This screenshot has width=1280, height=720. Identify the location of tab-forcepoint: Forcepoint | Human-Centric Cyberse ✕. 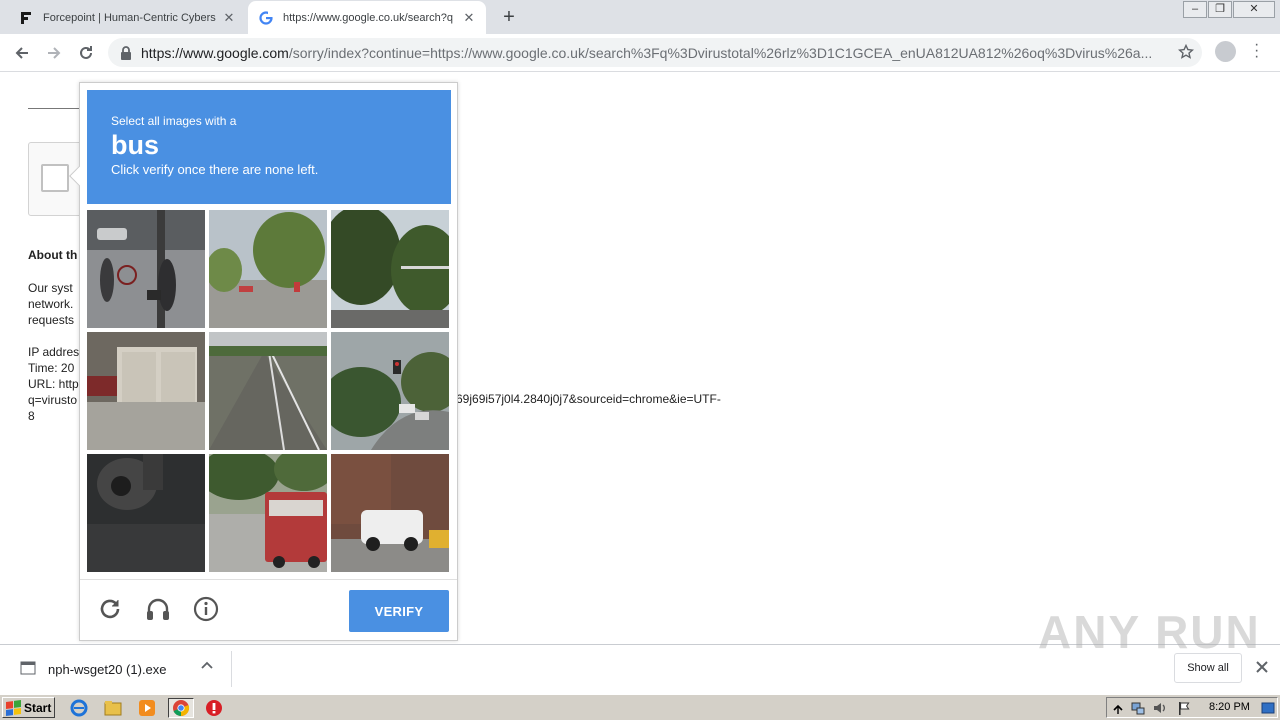
(127, 17).